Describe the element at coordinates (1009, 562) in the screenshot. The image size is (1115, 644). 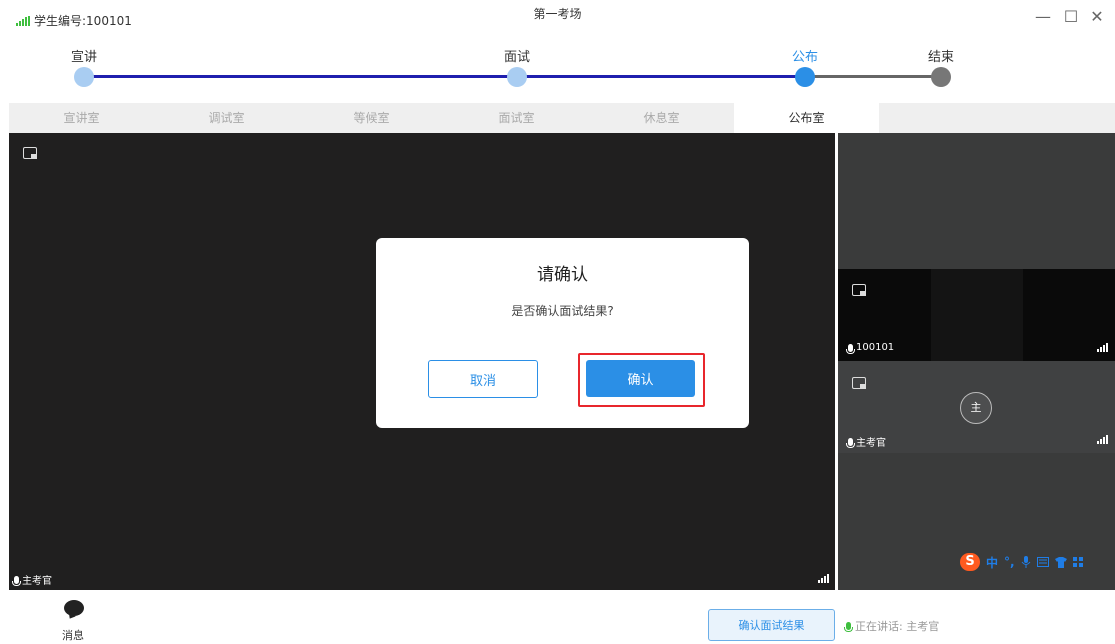
I see `ime-punct-toggle: °,` at that location.